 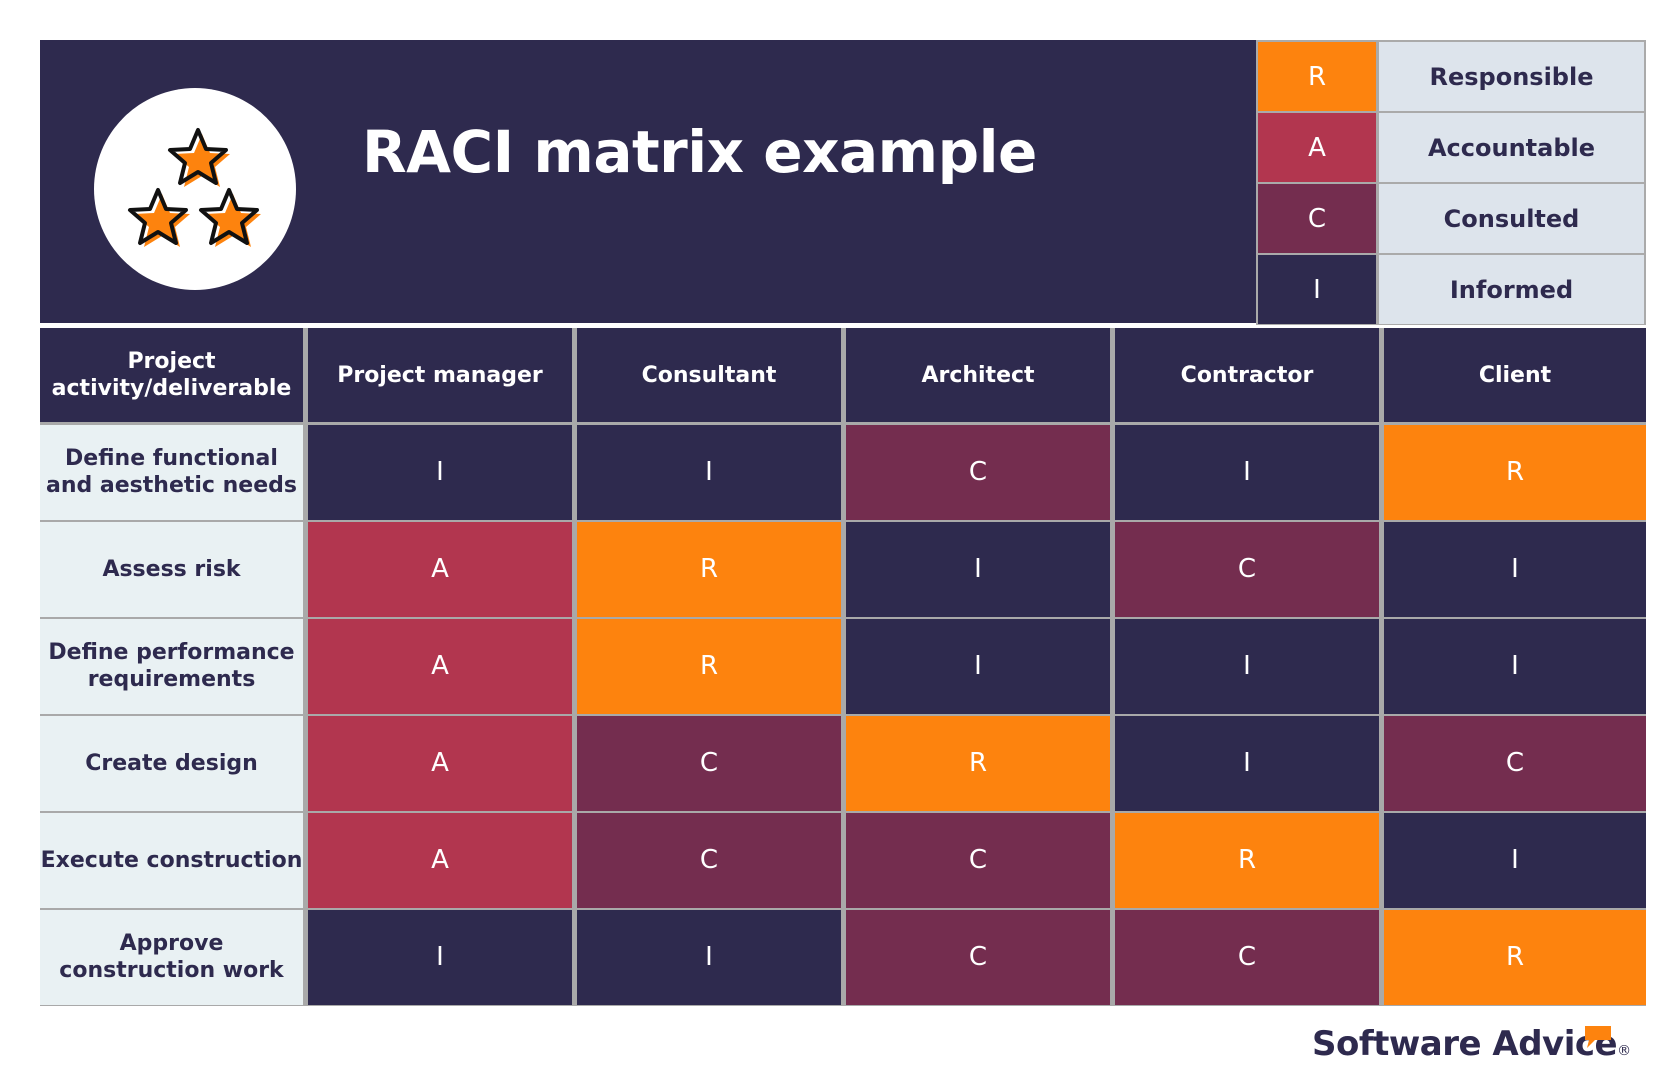 I want to click on legend-code: A, so click(x=1317, y=147).